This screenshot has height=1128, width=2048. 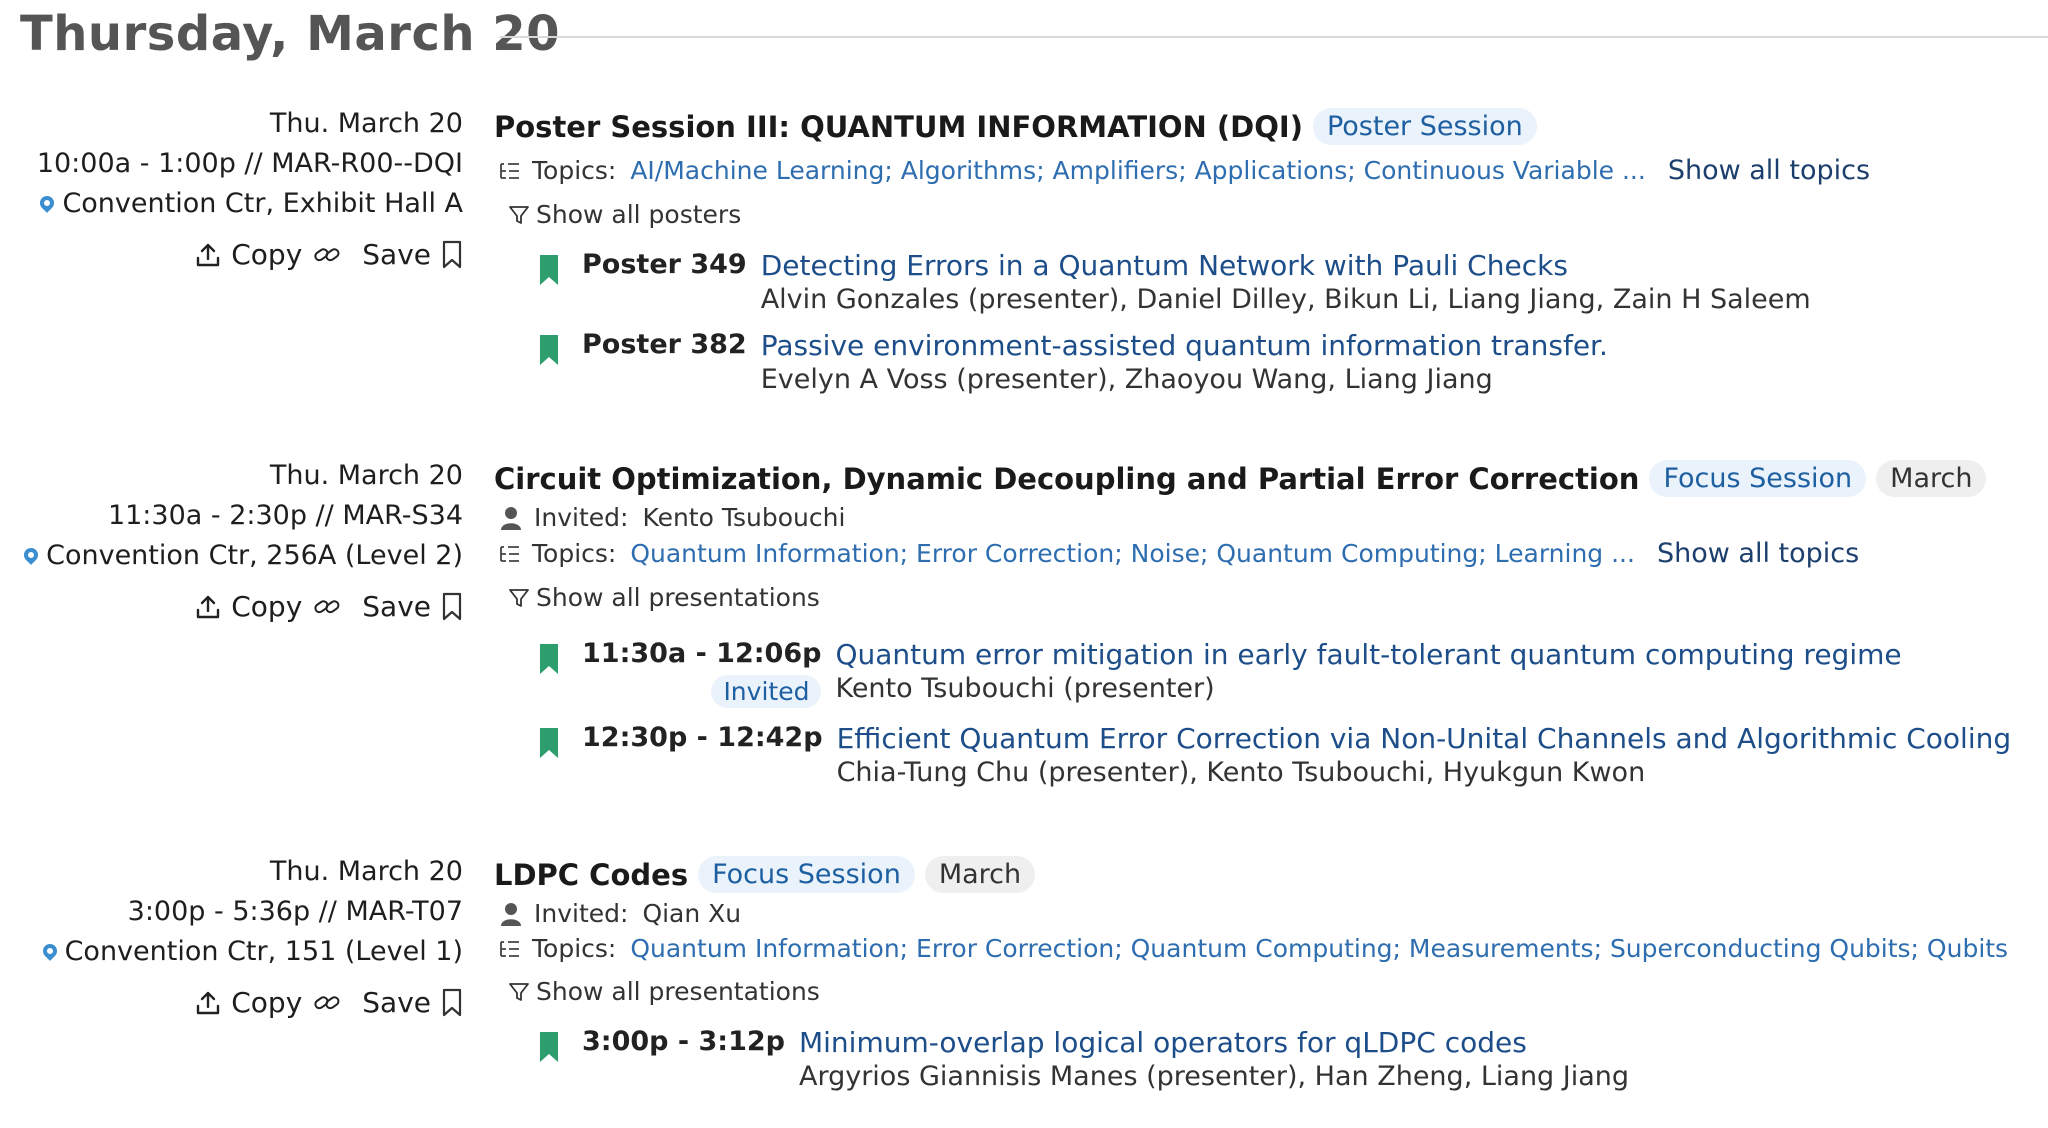 What do you see at coordinates (683, 1041) in the screenshot?
I see `item-time: 3:00p - 3:12p` at bounding box center [683, 1041].